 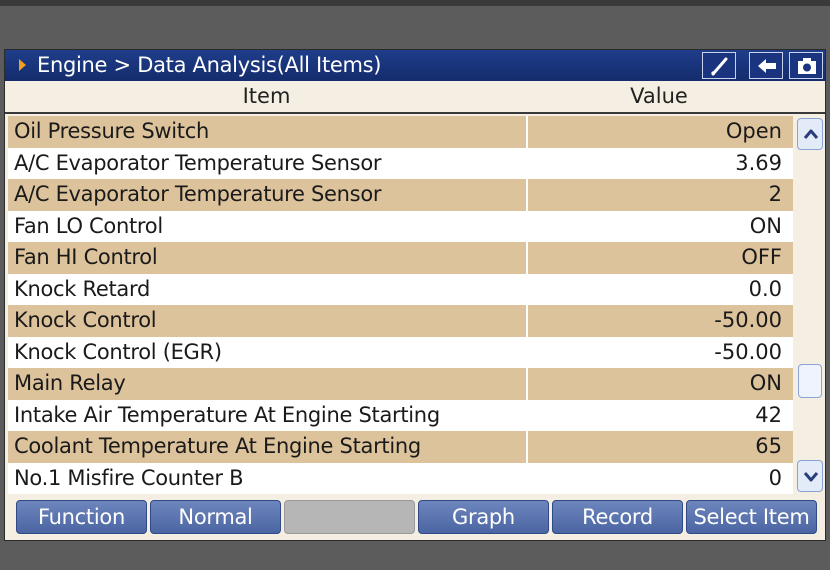 I want to click on title-arrow-icon, so click(x=22, y=65).